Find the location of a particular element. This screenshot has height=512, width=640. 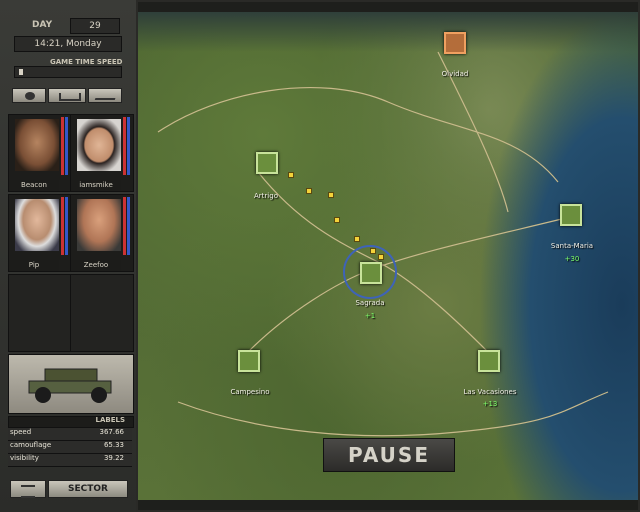

bed-icon is located at coordinates (70, 97).